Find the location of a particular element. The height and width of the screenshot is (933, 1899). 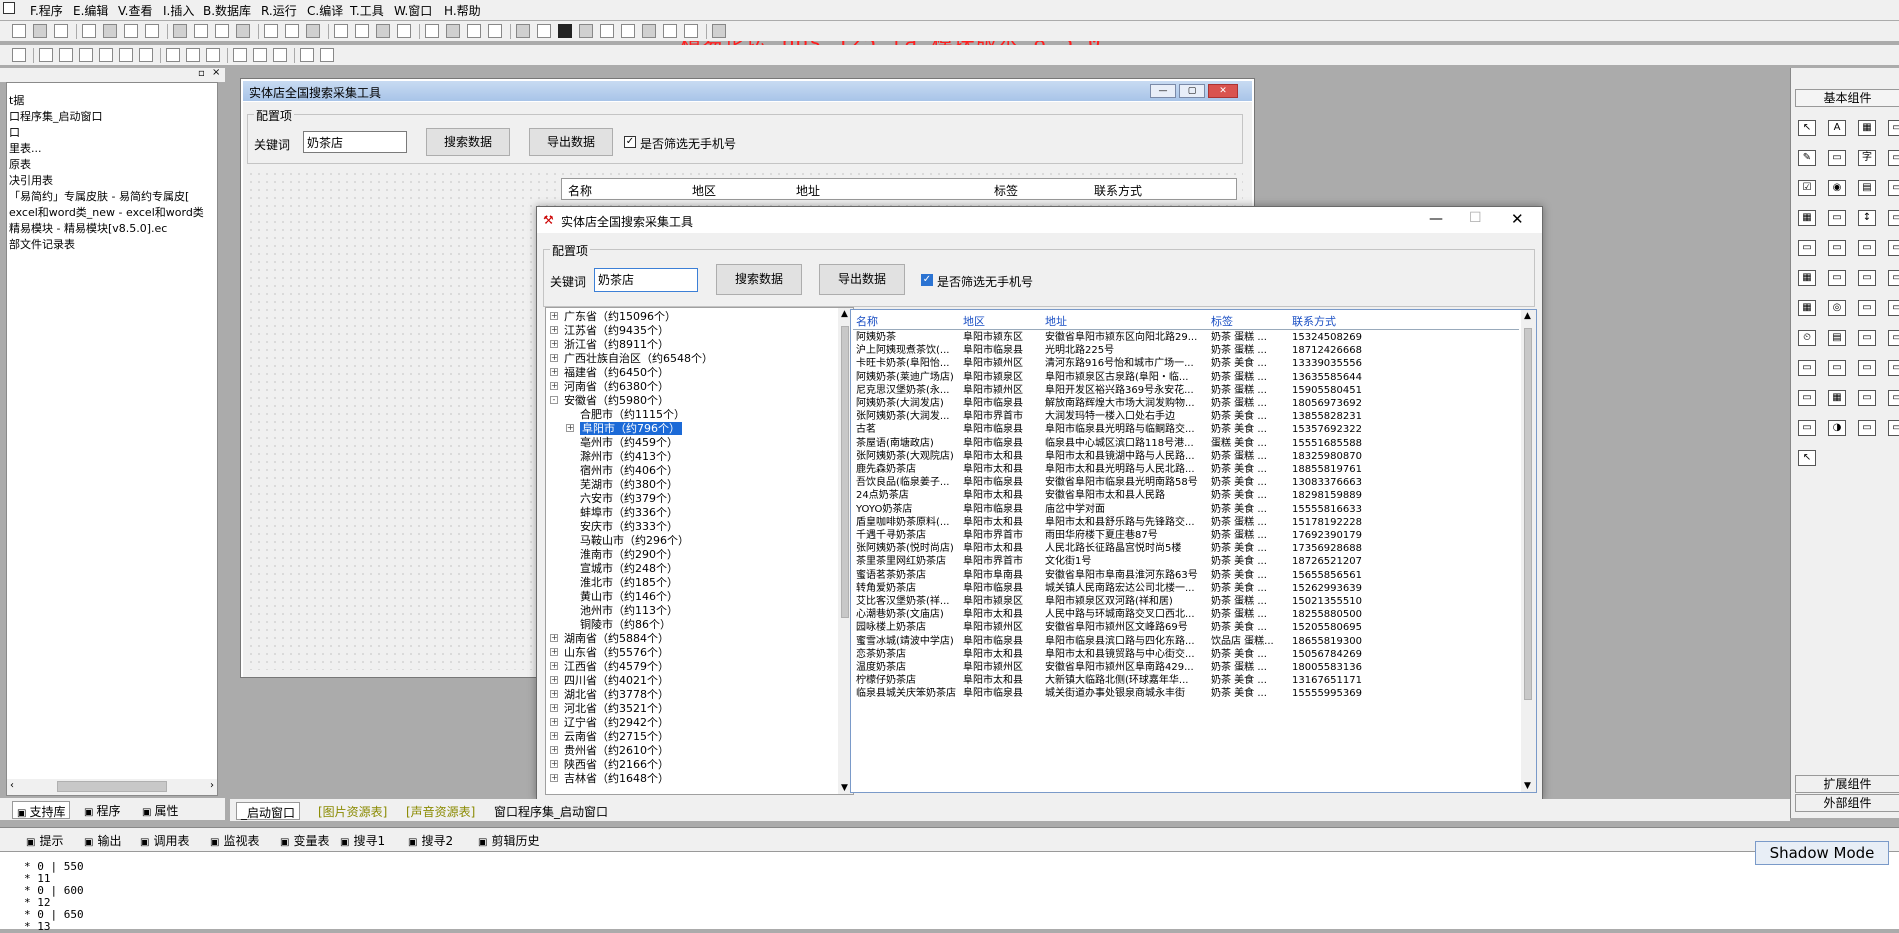

list-scroll-up-icon: ▲ is located at coordinates (1527, 316).